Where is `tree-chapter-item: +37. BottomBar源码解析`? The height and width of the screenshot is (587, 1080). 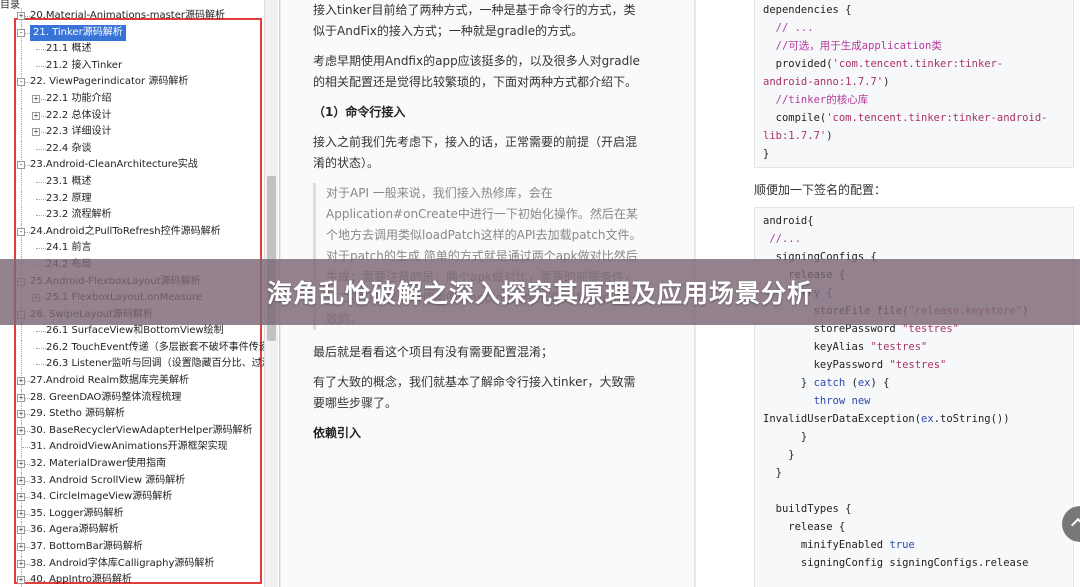 tree-chapter-item: +37. BottomBar源码解析 is located at coordinates (132, 547).